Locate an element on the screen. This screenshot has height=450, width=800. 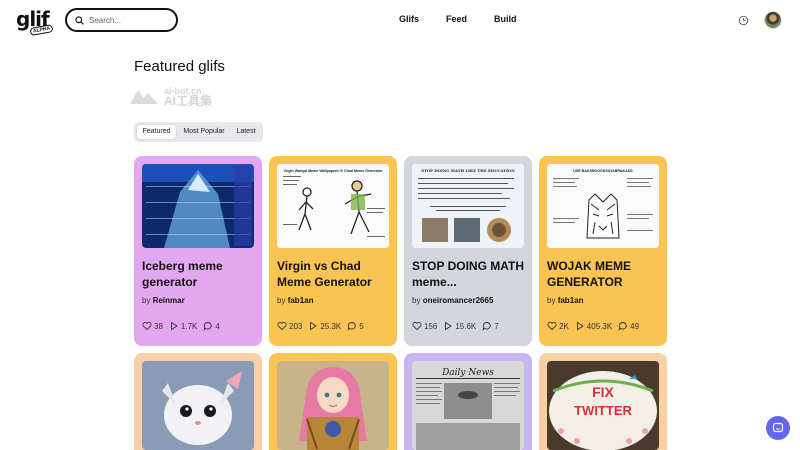
card-author: by oneiromancer2665 is located at coordinates (453, 300).